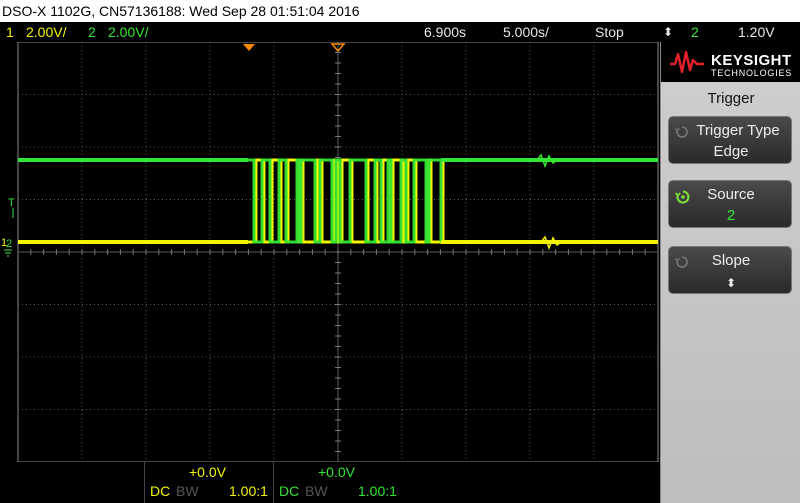 This screenshot has height=503, width=800. Describe the element at coordinates (316, 491) in the screenshot. I see `ch2-bw-limit: BW` at that location.